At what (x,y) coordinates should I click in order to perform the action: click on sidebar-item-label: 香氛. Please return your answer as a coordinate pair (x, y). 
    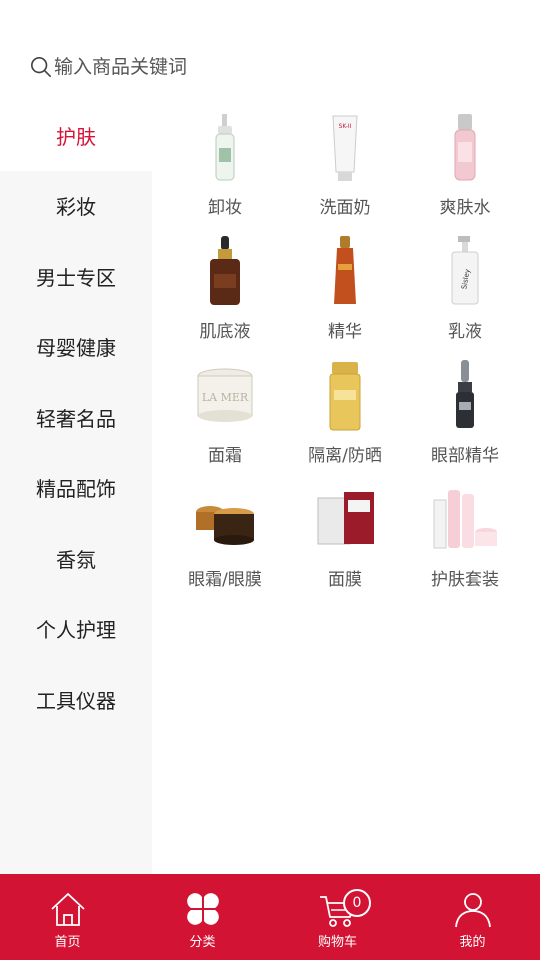
    Looking at the image, I should click on (76, 559).